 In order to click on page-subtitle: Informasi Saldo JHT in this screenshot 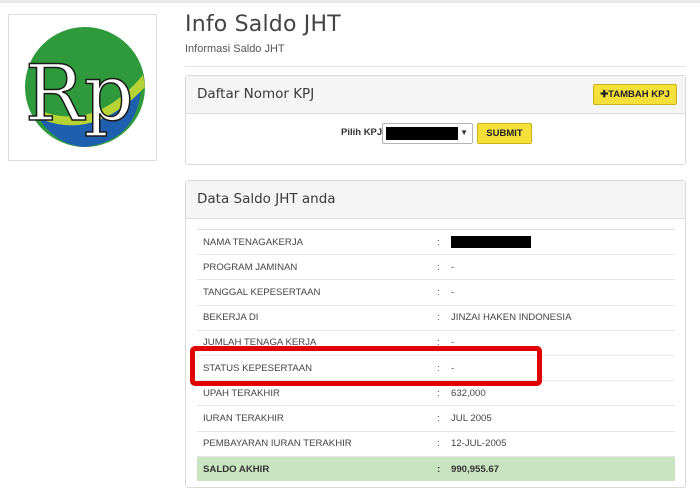, I will do `click(235, 49)`.